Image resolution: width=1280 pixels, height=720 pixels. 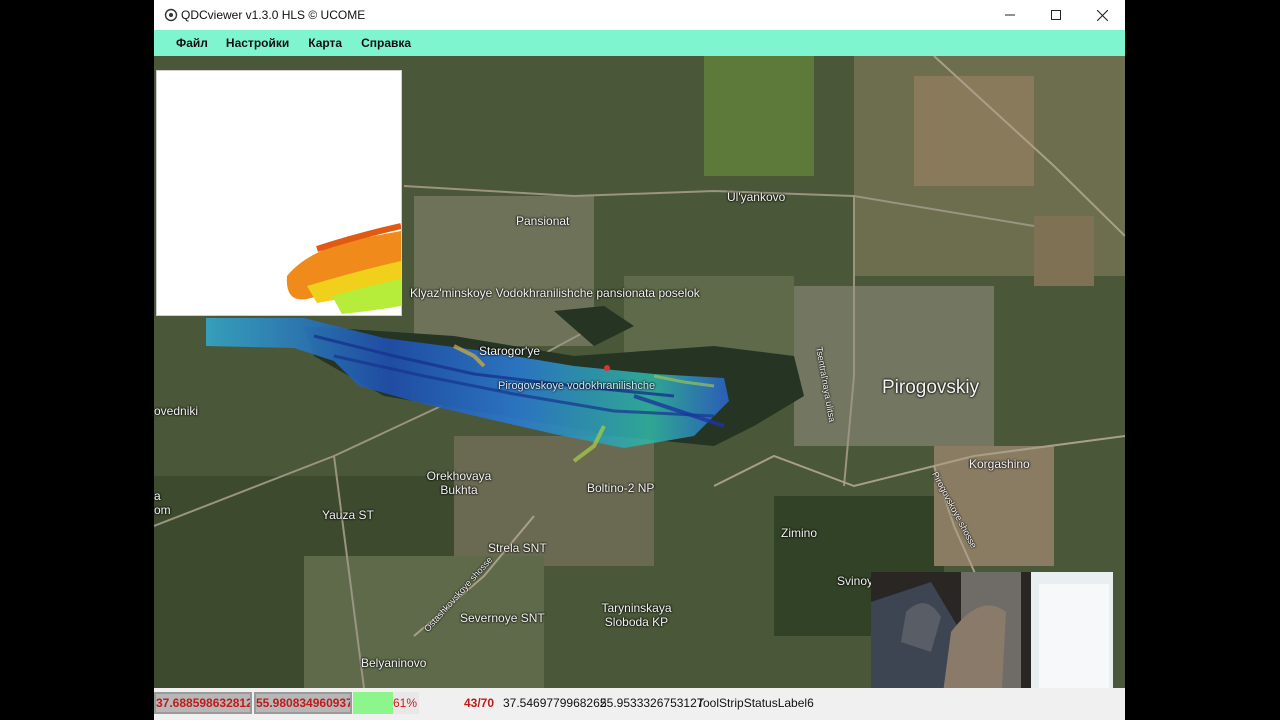 I want to click on map-label-strela: Strela SNT, so click(x=517, y=548).